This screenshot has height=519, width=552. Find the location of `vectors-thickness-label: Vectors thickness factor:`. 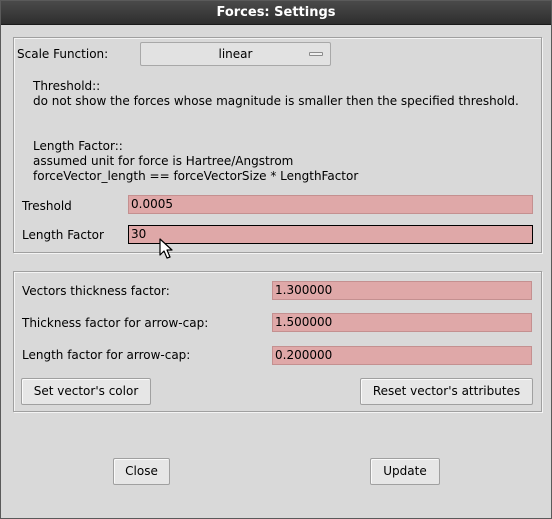

vectors-thickness-label: Vectors thickness factor: is located at coordinates (96, 291).